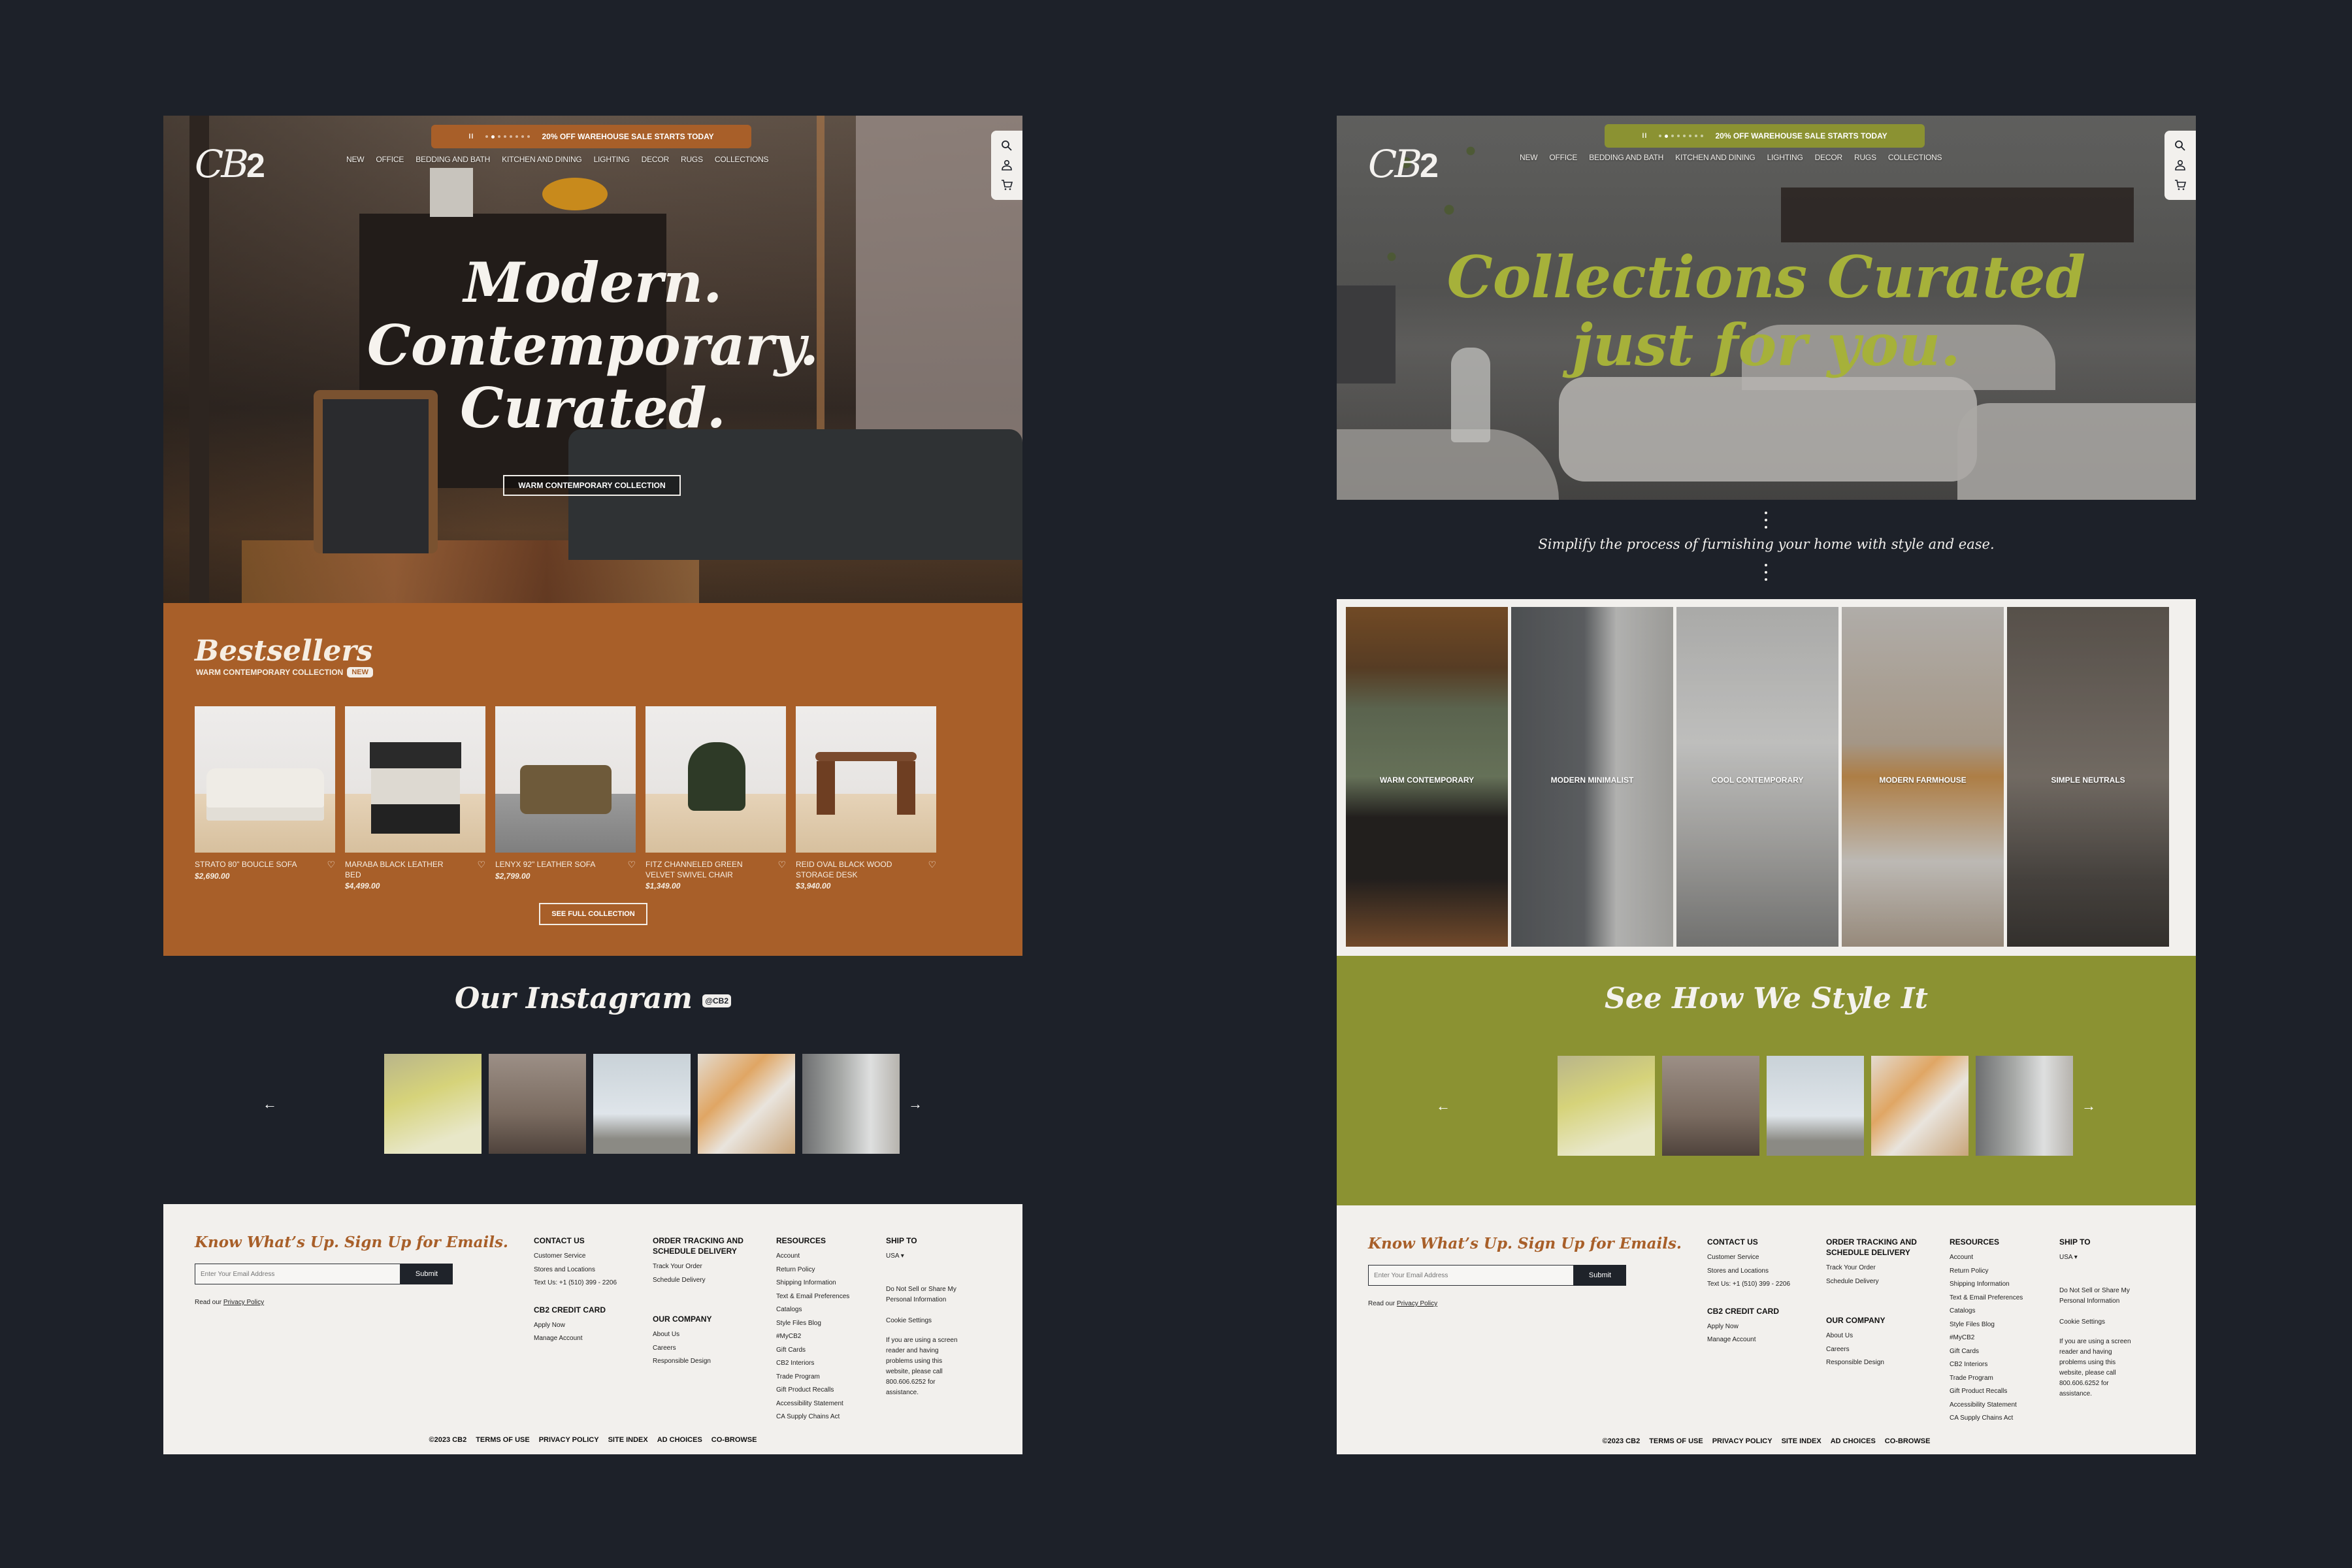 The image size is (2352, 1568). What do you see at coordinates (1748, 1258) in the screenshot?
I see `footer-link: Customer Service` at bounding box center [1748, 1258].